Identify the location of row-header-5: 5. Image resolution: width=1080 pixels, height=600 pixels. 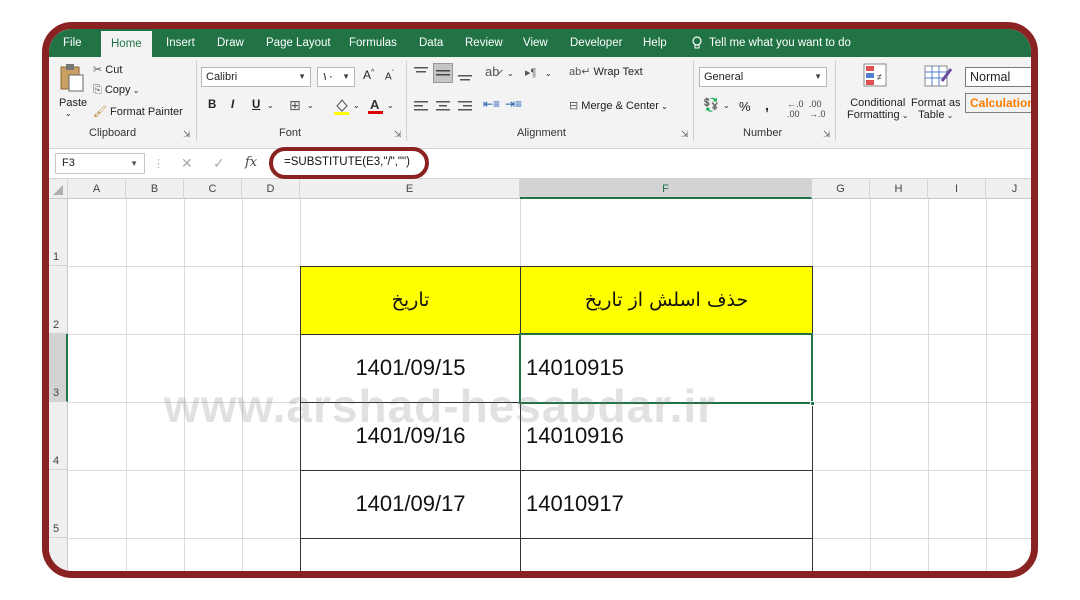
(58, 504).